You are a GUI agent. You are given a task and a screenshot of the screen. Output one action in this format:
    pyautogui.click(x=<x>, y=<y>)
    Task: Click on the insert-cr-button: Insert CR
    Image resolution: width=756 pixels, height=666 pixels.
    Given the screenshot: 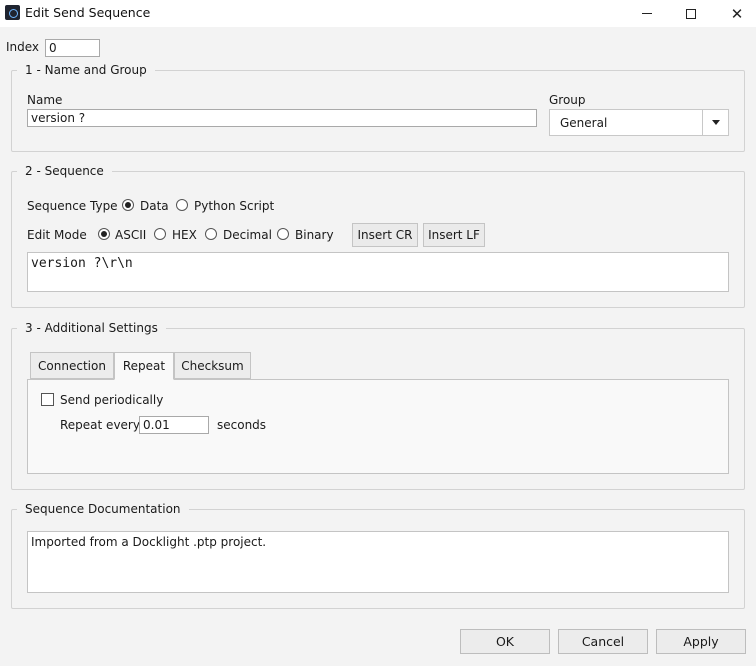 What is the action you would take?
    pyautogui.click(x=385, y=235)
    